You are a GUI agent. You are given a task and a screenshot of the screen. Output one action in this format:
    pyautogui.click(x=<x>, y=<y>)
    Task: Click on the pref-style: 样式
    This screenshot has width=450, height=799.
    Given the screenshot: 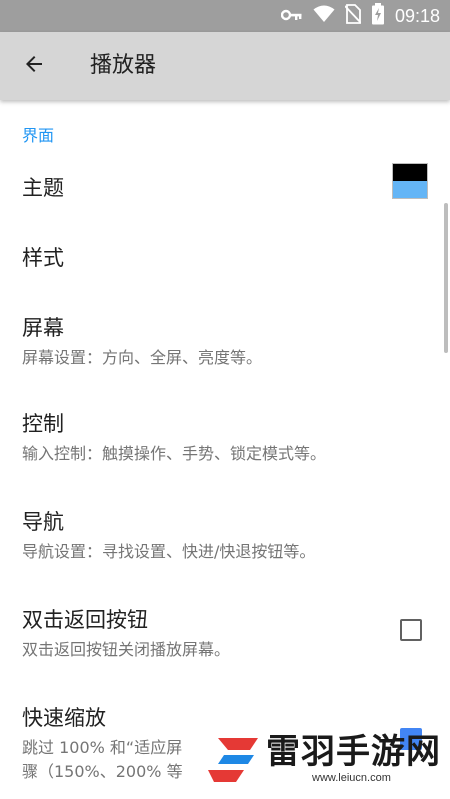 What is the action you would take?
    pyautogui.click(x=225, y=257)
    